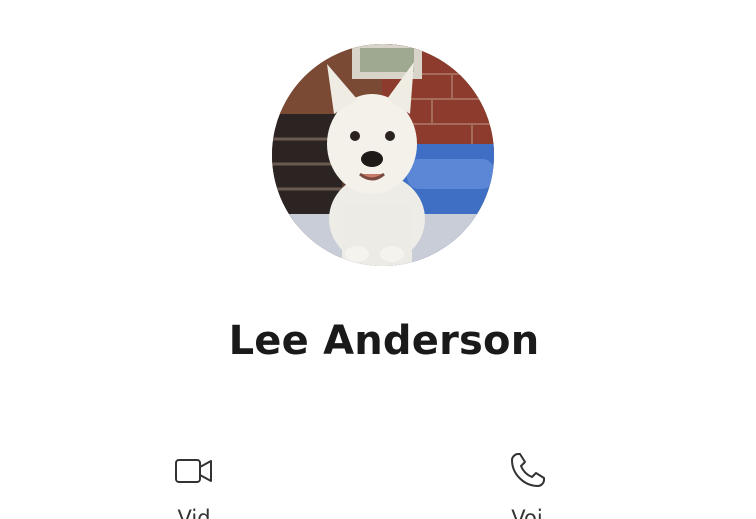  I want to click on video-camera-icon, so click(193, 471).